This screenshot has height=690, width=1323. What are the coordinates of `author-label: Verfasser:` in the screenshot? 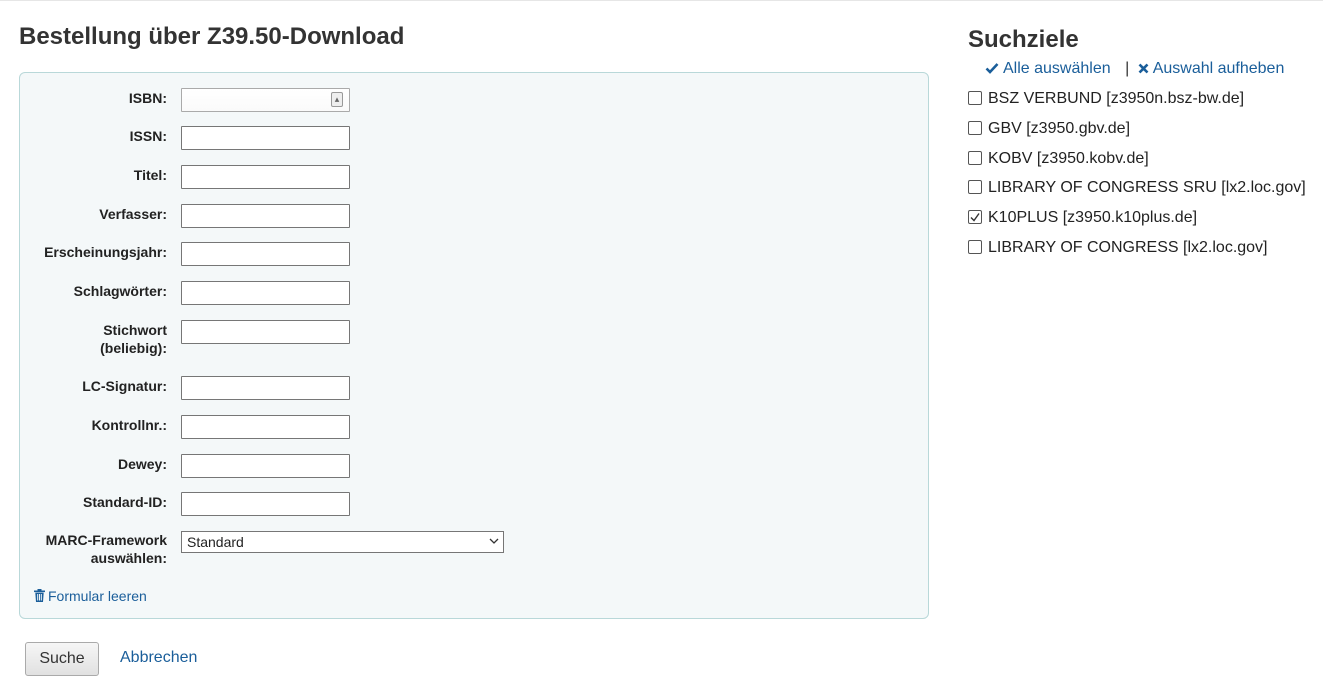 It's located at (133, 214).